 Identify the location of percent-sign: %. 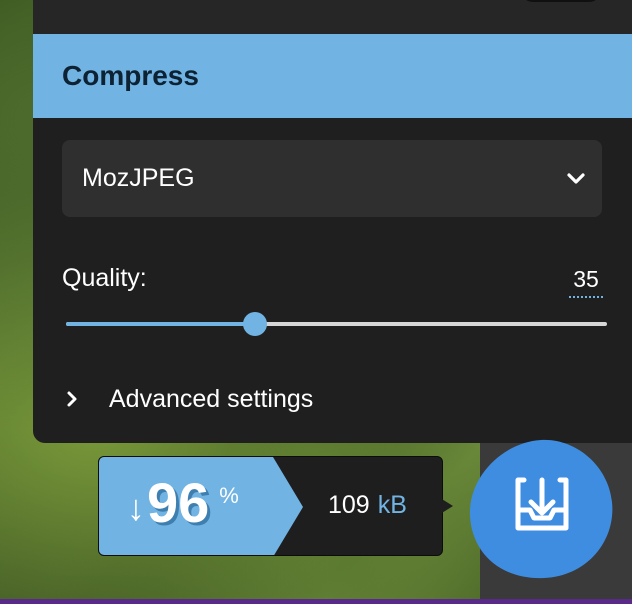
(229, 495).